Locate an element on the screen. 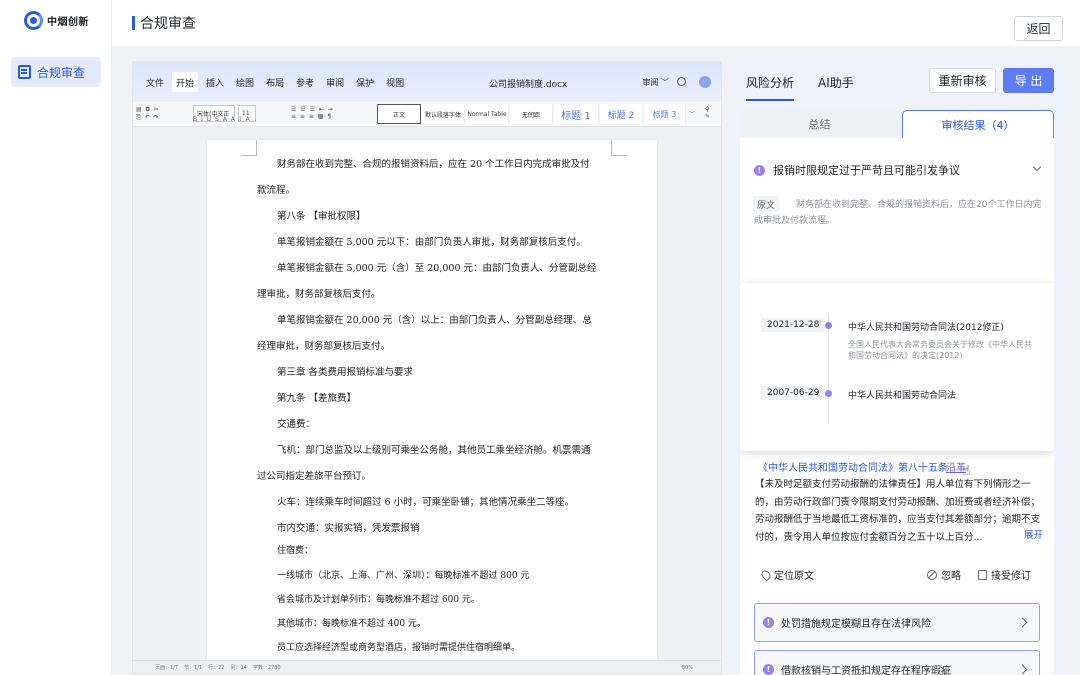 Image resolution: width=1080 pixels, height=675 pixels. timeline-date: 2007-06-29 is located at coordinates (793, 393).